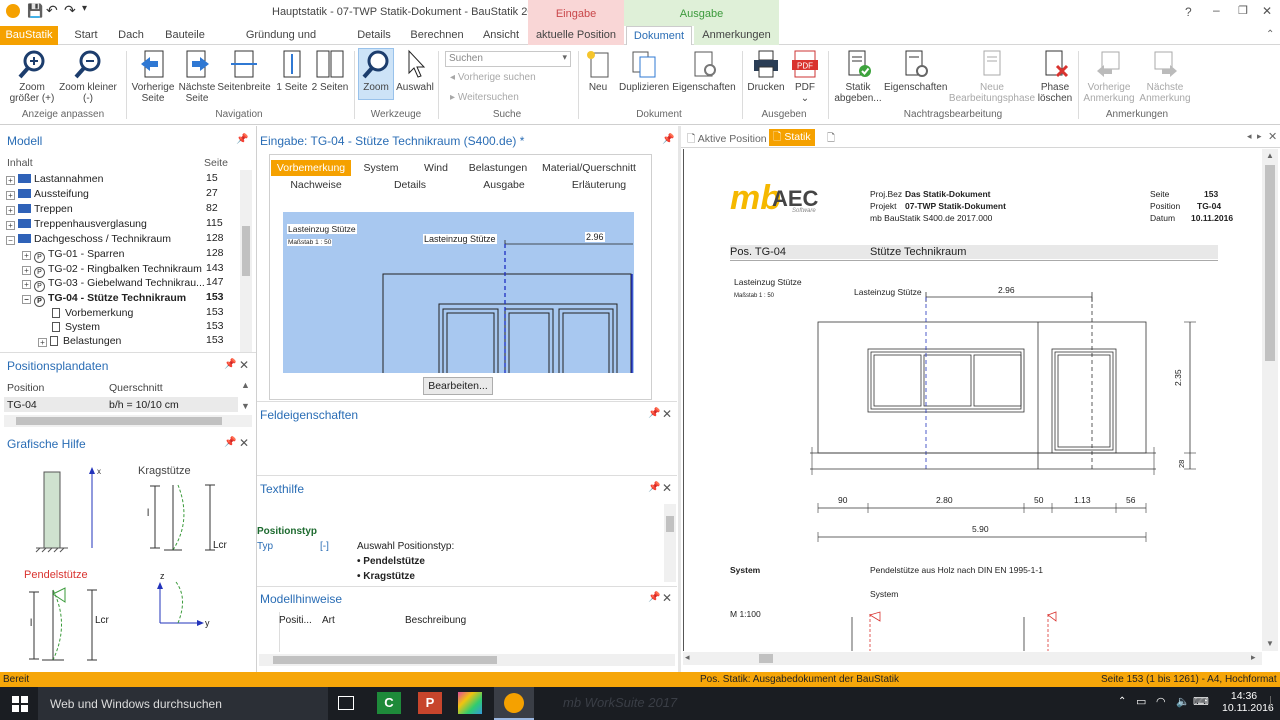  What do you see at coordinates (1188, 12) in the screenshot?
I see `help-icon: ?` at bounding box center [1188, 12].